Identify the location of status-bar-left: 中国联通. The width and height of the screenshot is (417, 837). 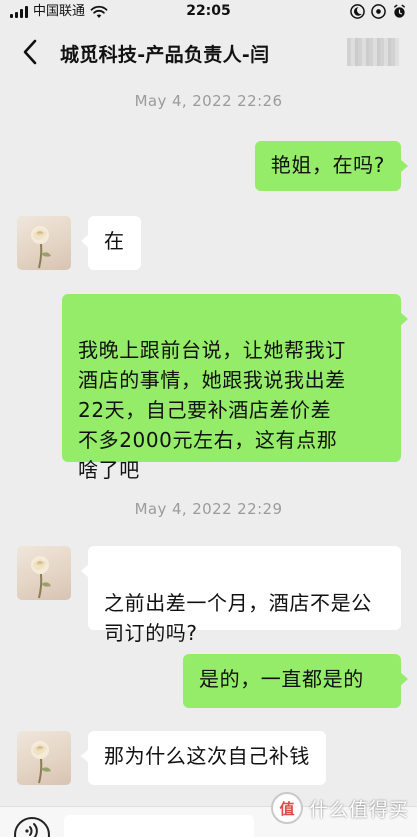
(59, 12).